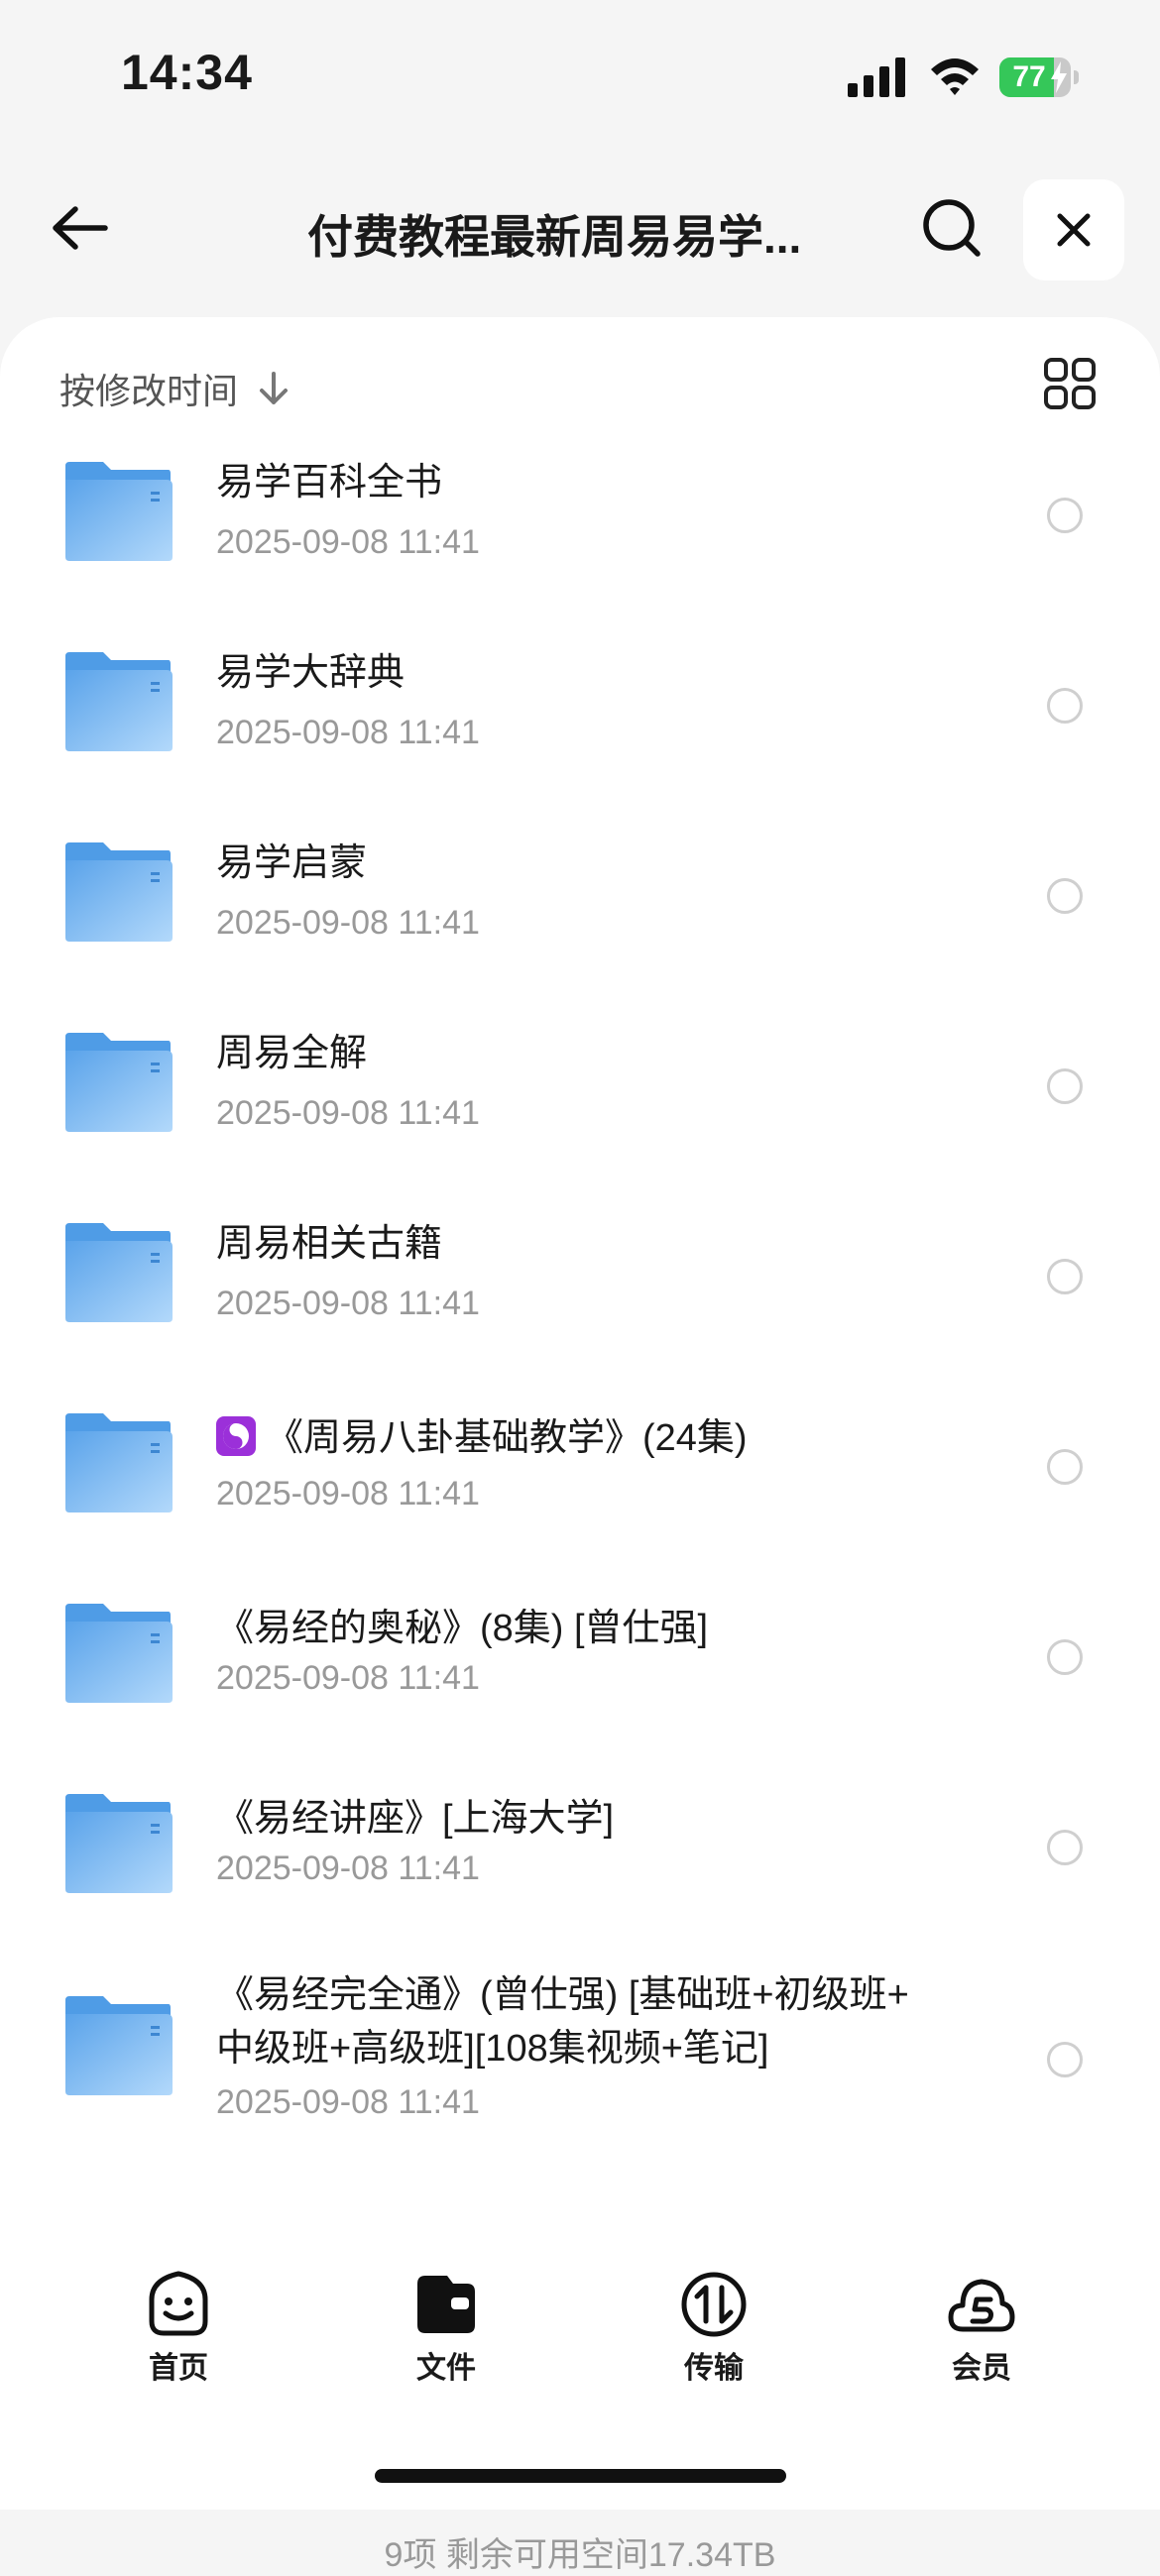 The width and height of the screenshot is (1160, 2576). What do you see at coordinates (876, 77) in the screenshot?
I see `cellular-signal-icon` at bounding box center [876, 77].